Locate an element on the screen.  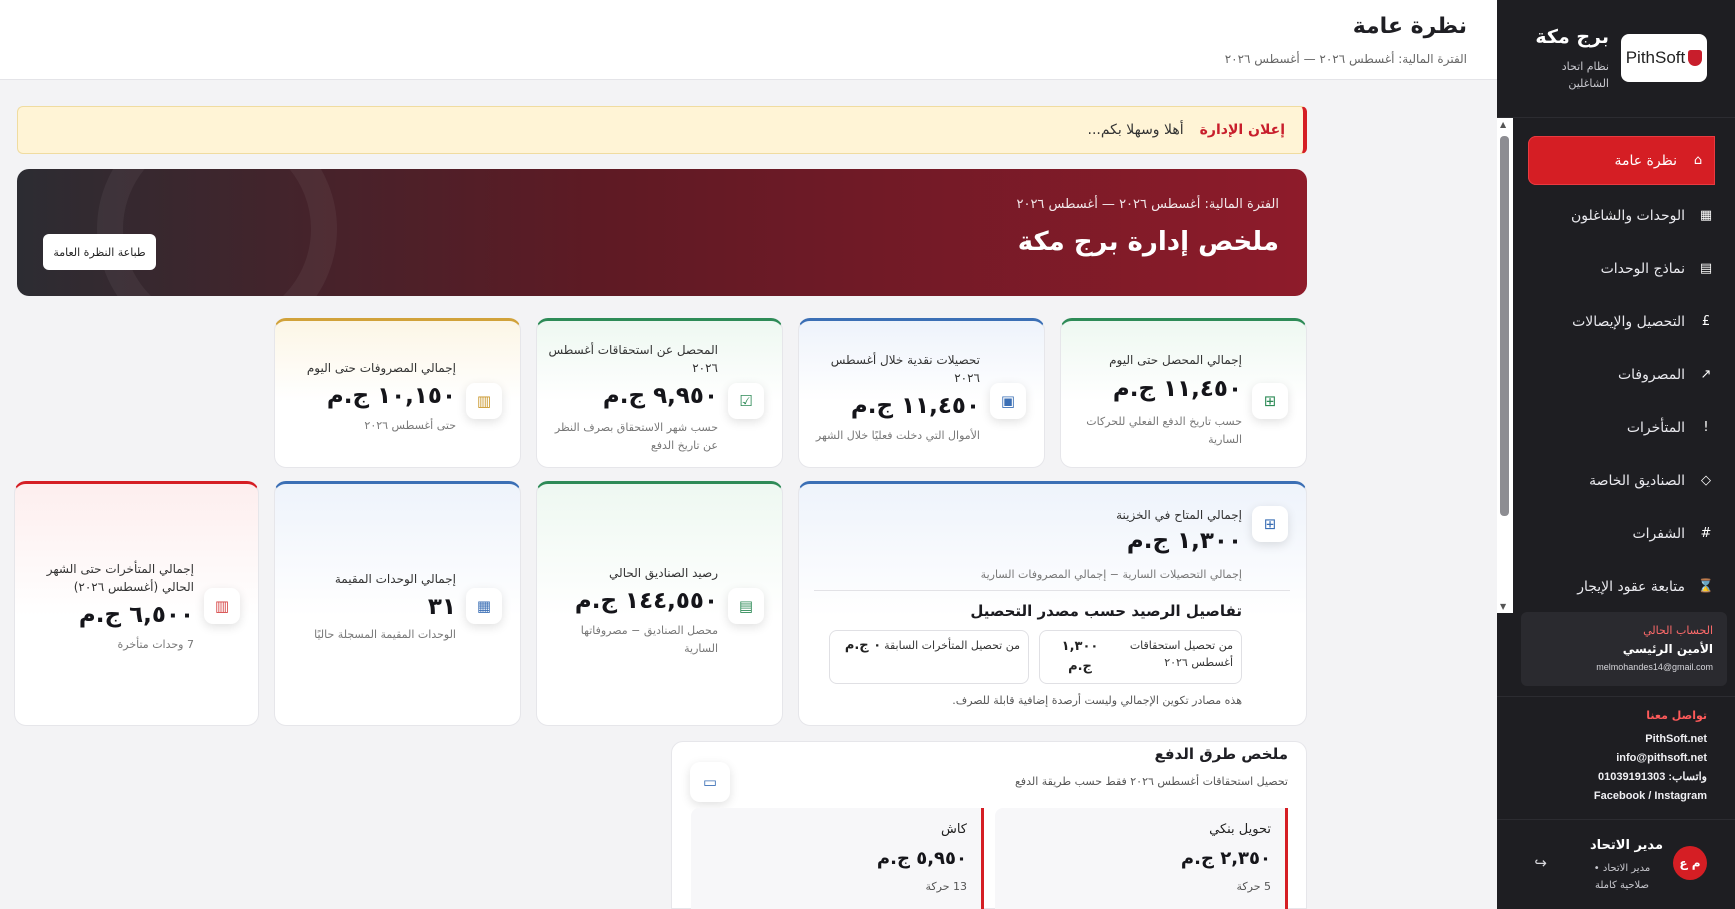
card-value: ١٠,١٥٠ ج.م is located at coordinates (391, 396).